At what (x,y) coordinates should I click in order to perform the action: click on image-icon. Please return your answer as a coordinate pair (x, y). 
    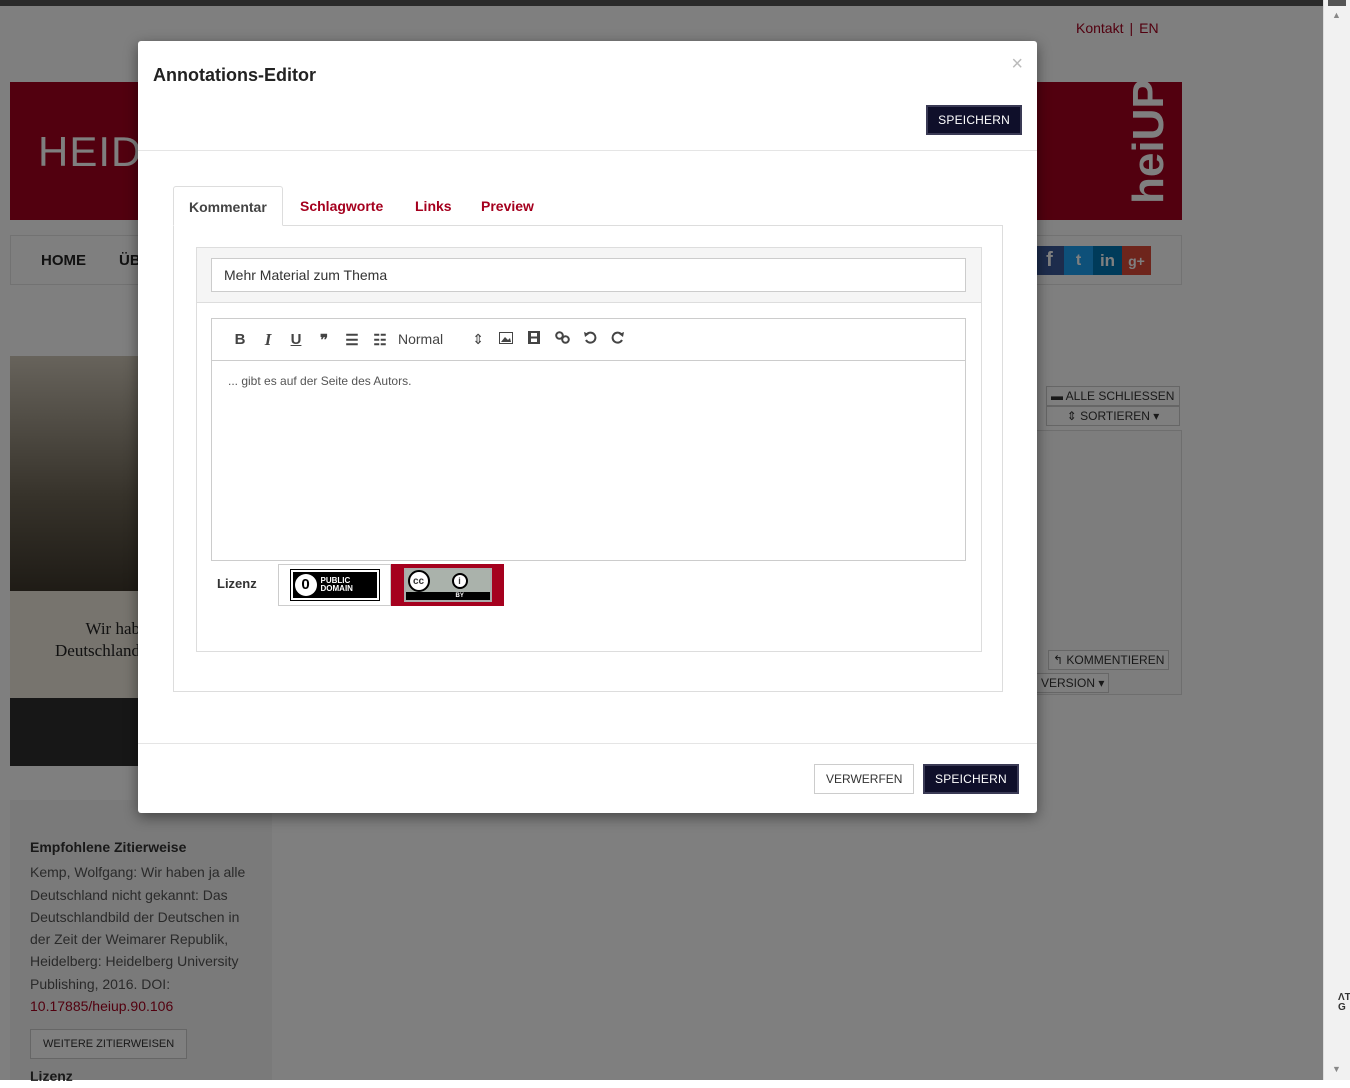
    Looking at the image, I should click on (506, 339).